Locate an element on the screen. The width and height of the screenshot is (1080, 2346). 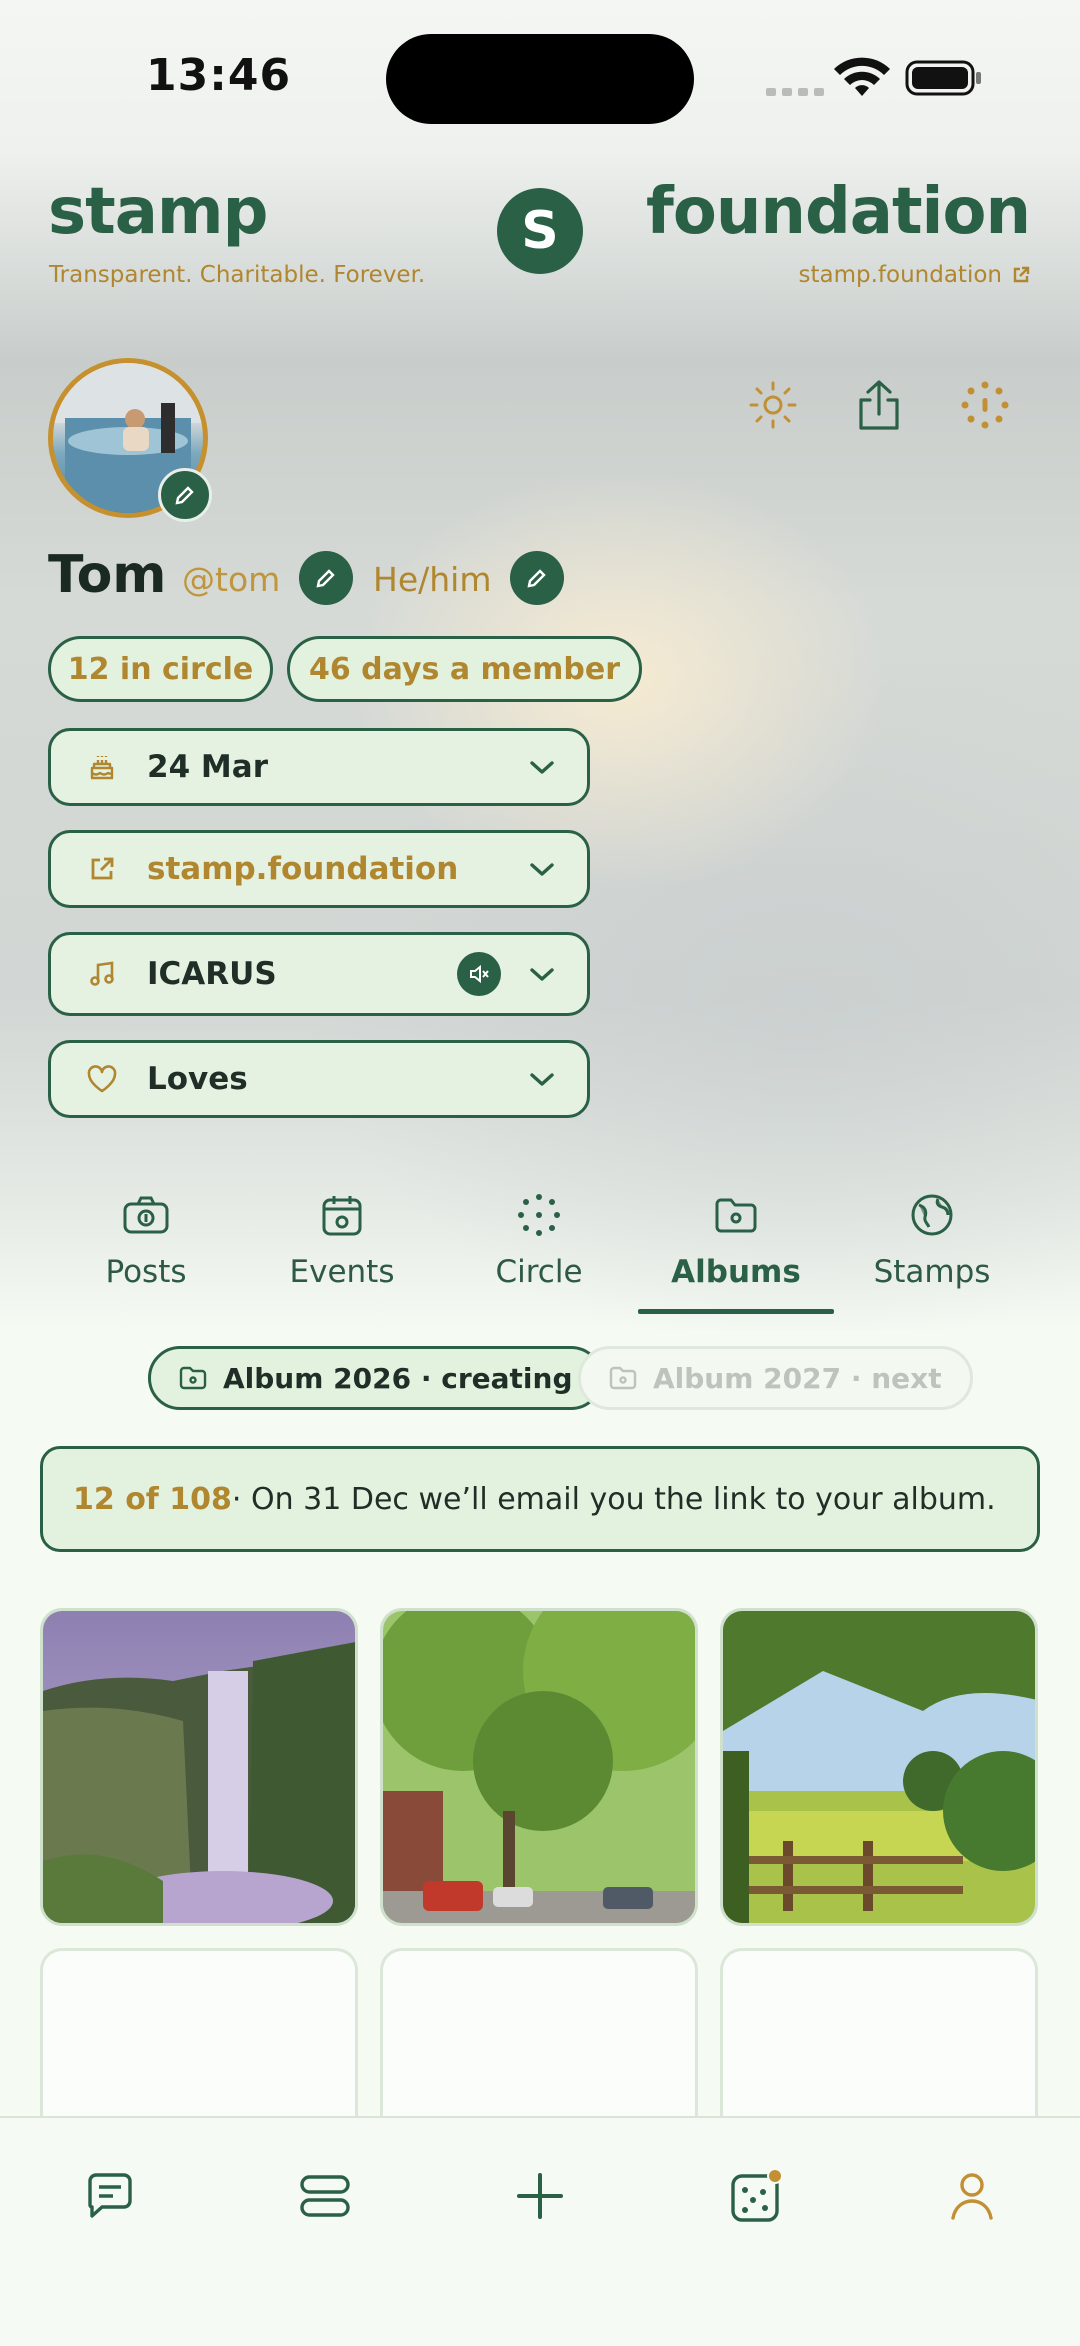
nav-feed is located at coordinates (325, 2196).